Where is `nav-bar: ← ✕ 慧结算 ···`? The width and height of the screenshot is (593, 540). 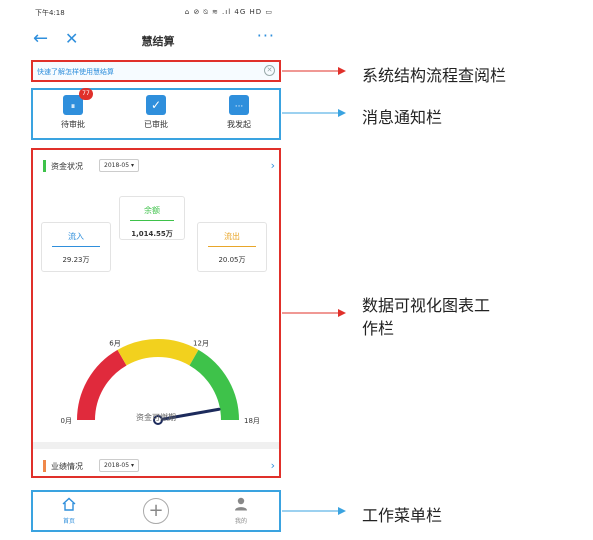 nav-bar: ← ✕ 慧结算 ··· is located at coordinates (158, 39).